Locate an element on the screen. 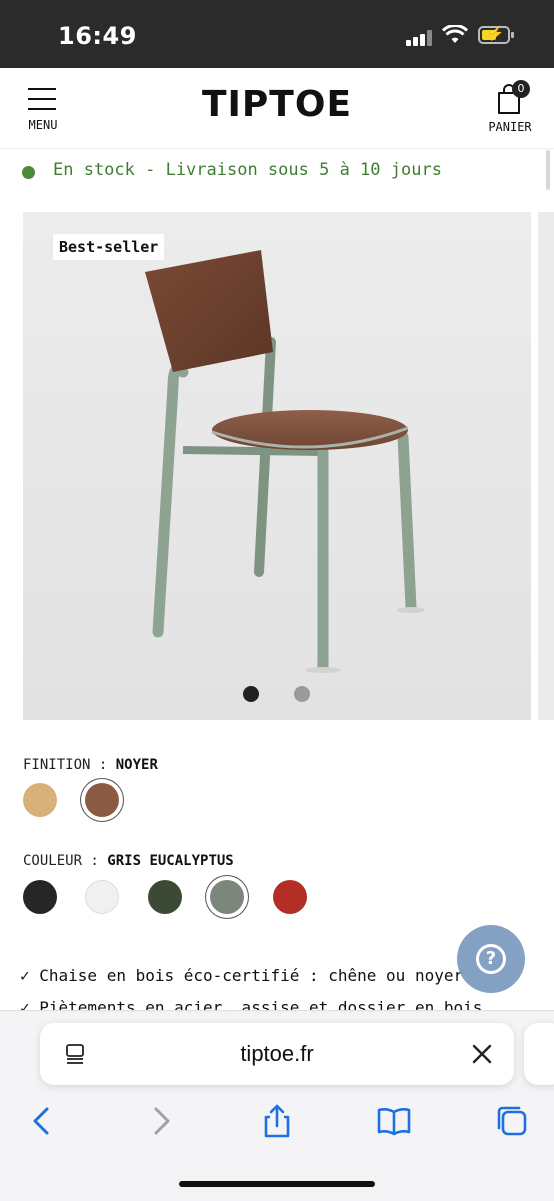 The image size is (554, 1201). question-mark-icon: ? is located at coordinates (491, 959).